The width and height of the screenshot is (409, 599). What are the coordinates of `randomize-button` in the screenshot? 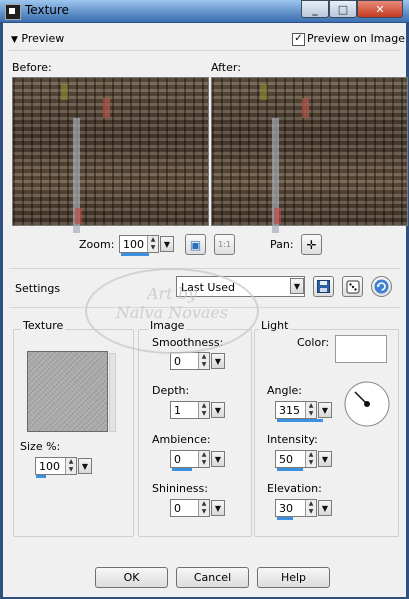 It's located at (352, 286).